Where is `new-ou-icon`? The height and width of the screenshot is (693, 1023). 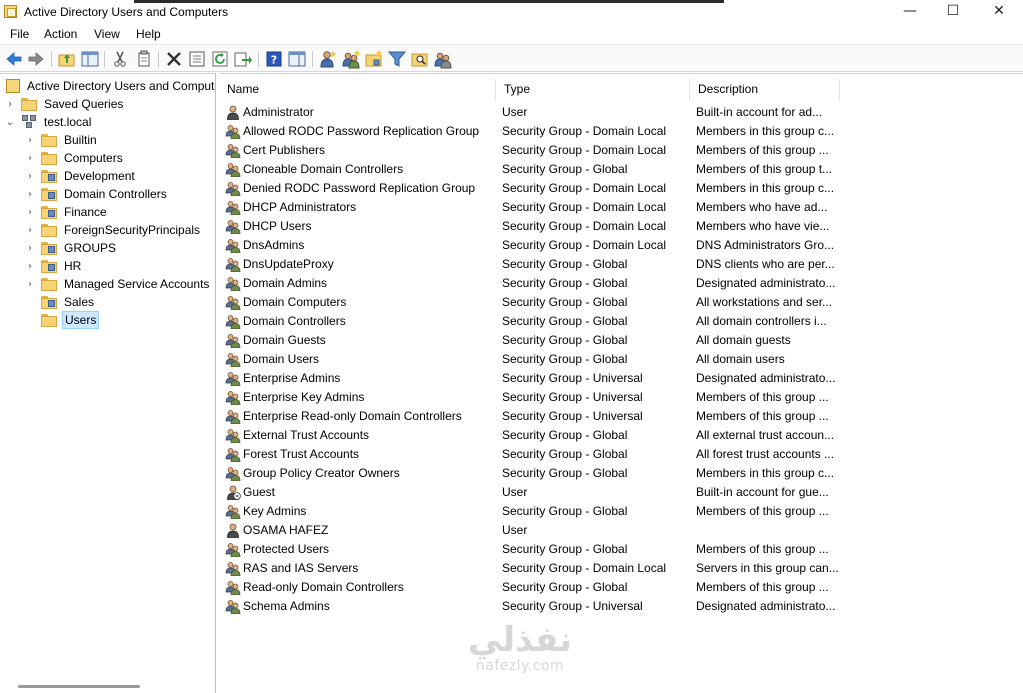 new-ou-icon is located at coordinates (374, 59).